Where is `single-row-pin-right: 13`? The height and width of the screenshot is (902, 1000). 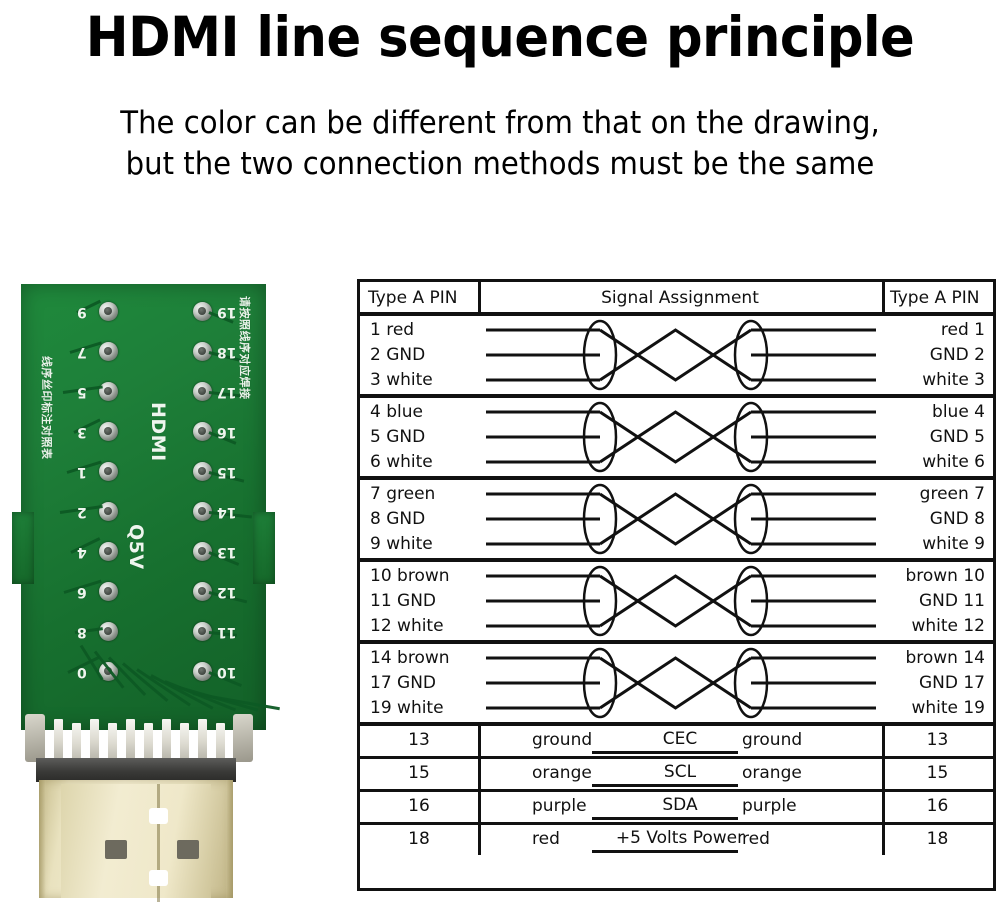
single-row-pin-right: 13 is located at coordinates (937, 740).